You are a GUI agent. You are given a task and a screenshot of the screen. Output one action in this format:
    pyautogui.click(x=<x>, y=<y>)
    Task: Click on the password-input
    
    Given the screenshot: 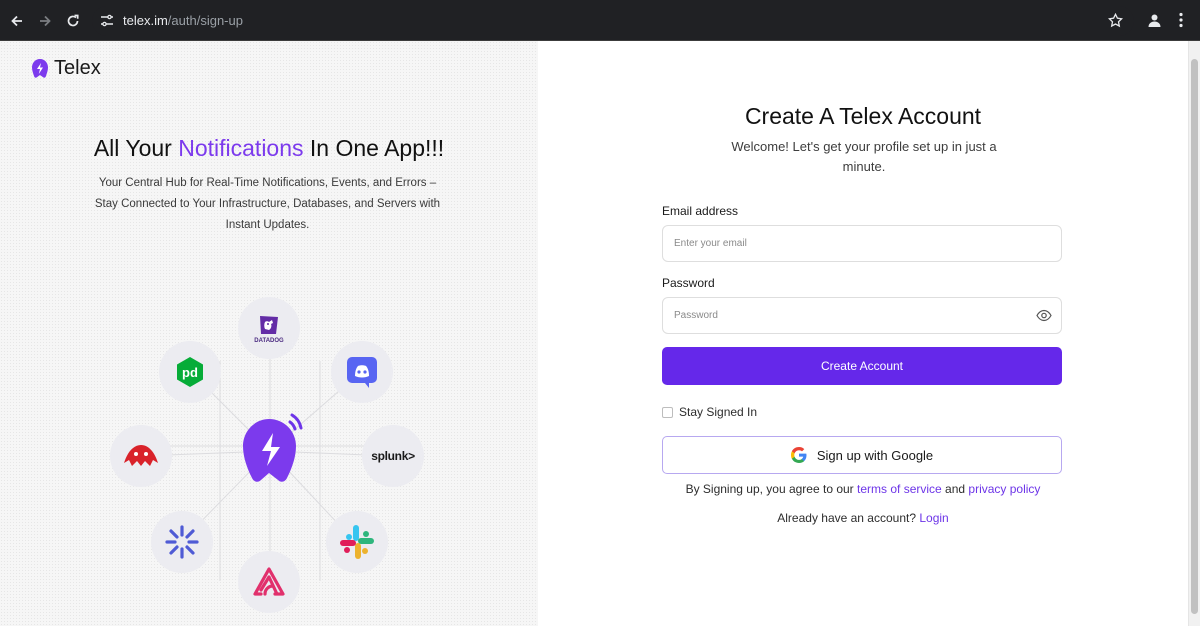 What is the action you would take?
    pyautogui.click(x=862, y=315)
    